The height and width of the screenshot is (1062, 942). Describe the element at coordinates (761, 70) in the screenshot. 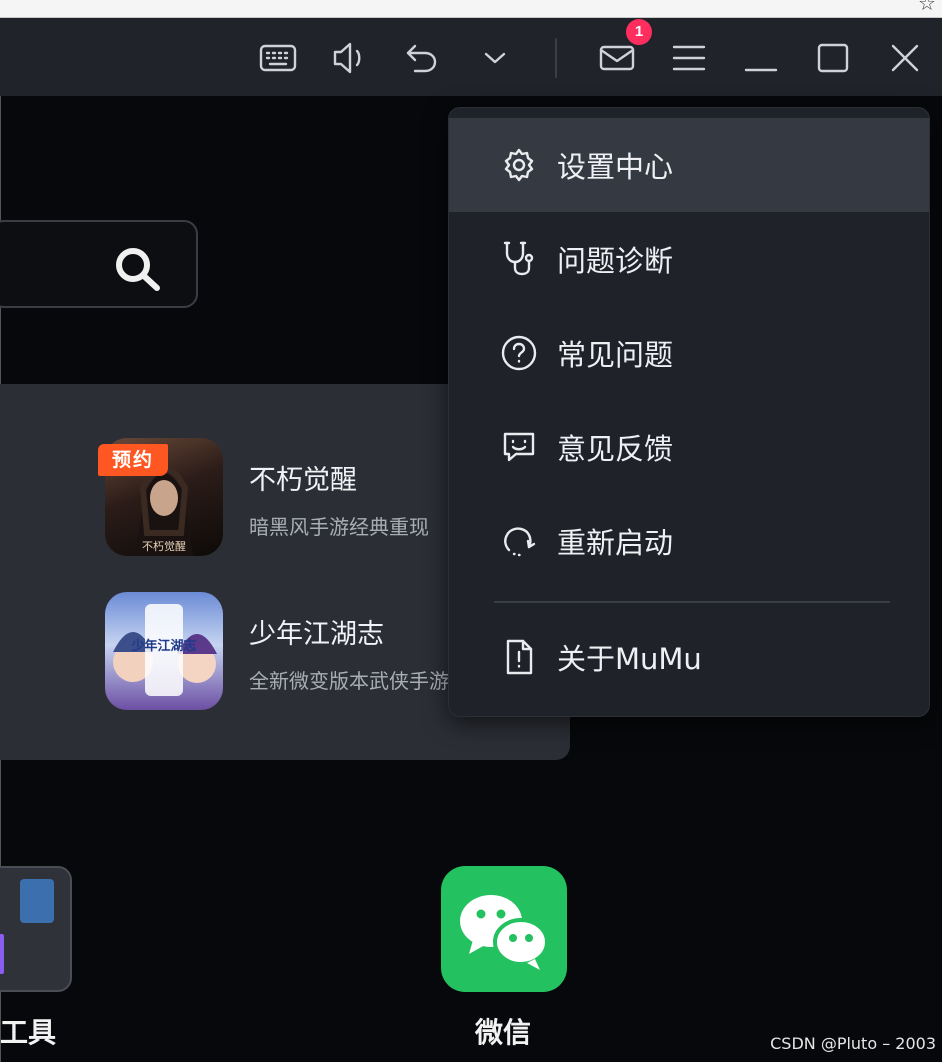

I see `minimize-icon` at that location.